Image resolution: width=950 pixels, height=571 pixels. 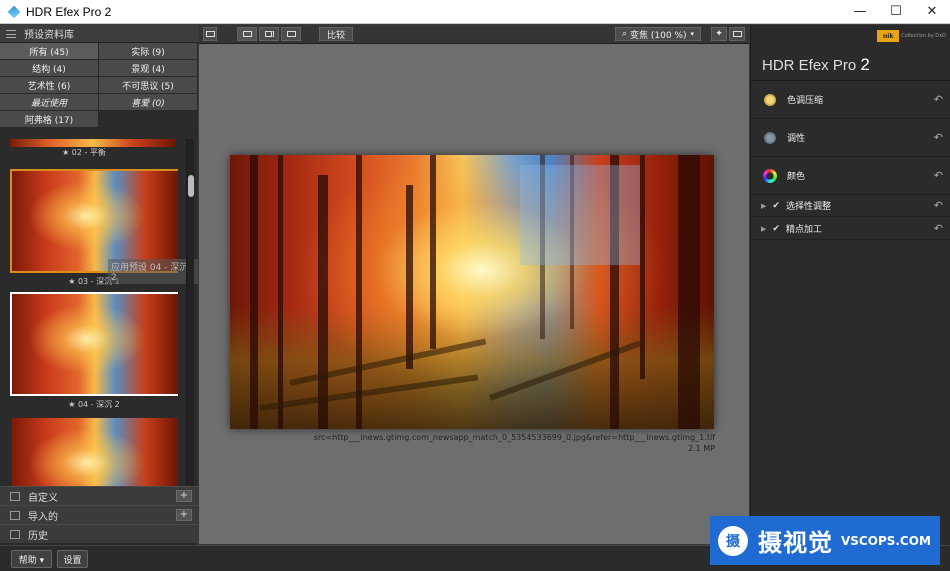 What do you see at coordinates (796, 177) in the screenshot?
I see `panel-label: 颜色` at bounding box center [796, 177].